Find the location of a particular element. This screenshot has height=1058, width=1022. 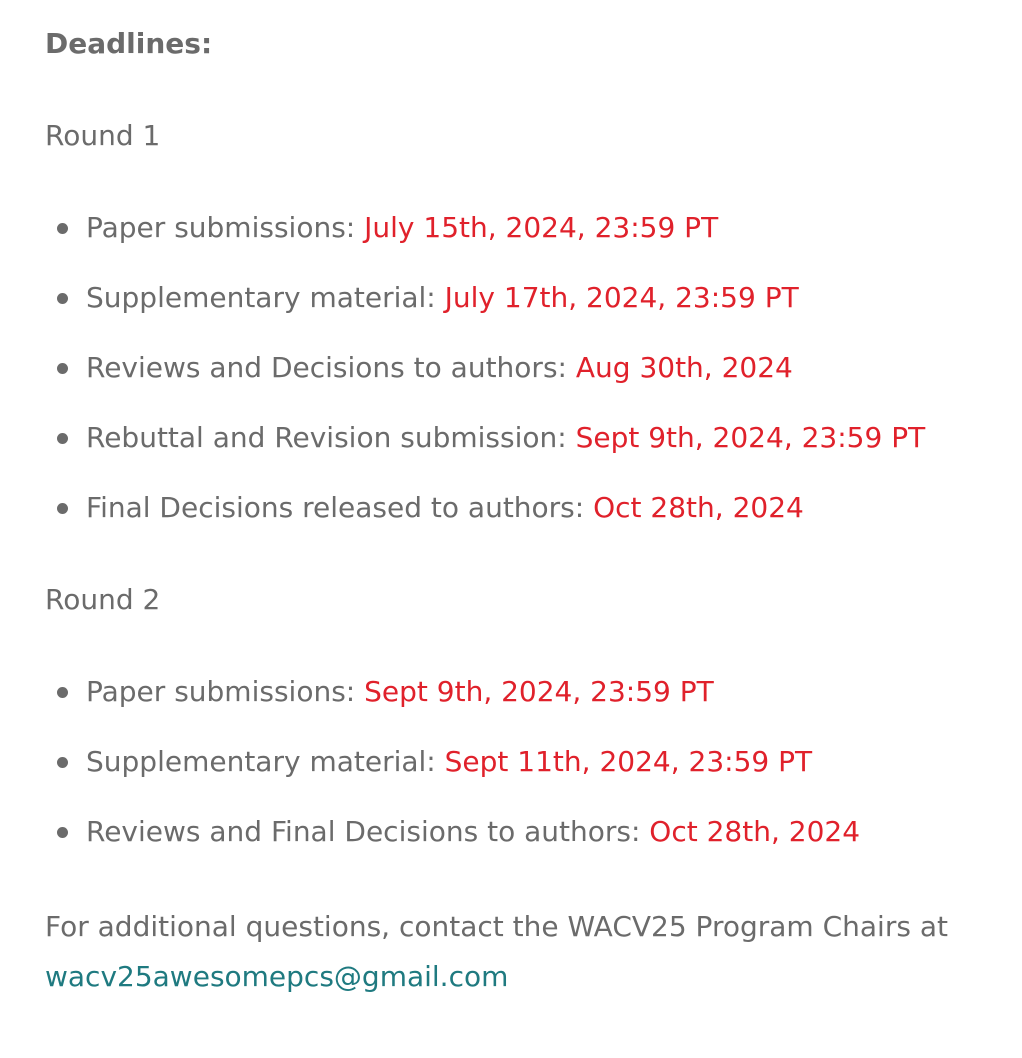

deadline-date: July 17th, 2024, 23:59 PT is located at coordinates (621, 297).